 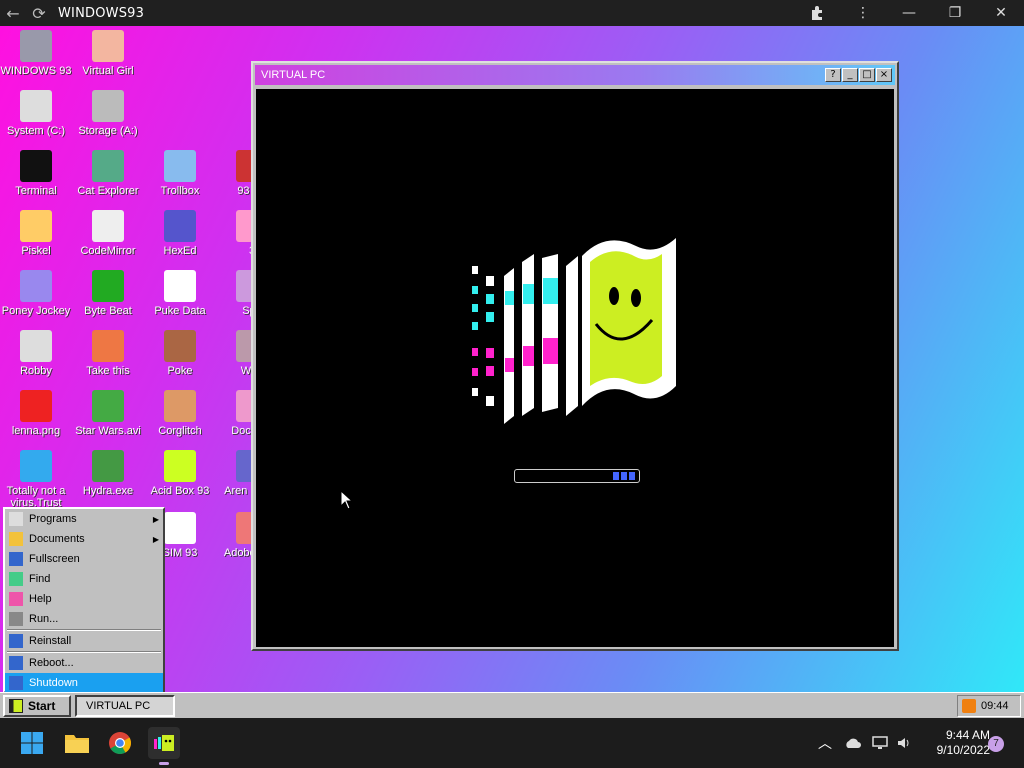 I want to click on terminal-icon, so click(x=36, y=166).